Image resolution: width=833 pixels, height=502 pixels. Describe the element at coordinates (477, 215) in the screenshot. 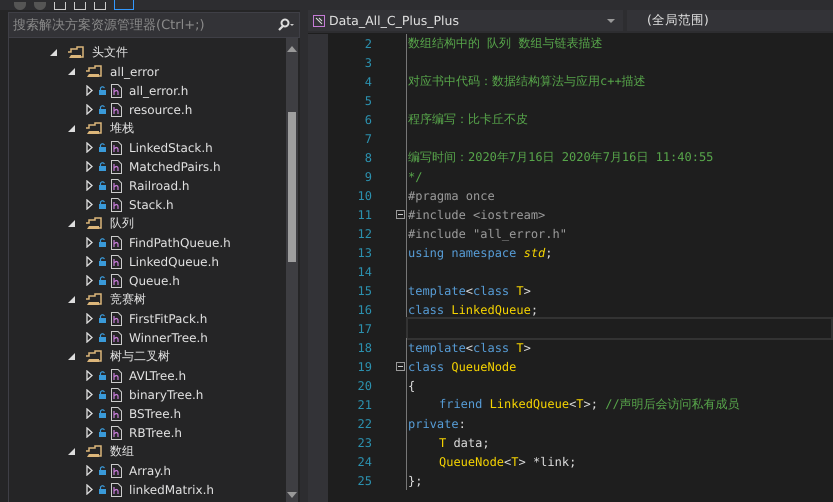

I see `code-line: #include <iostream>` at that location.